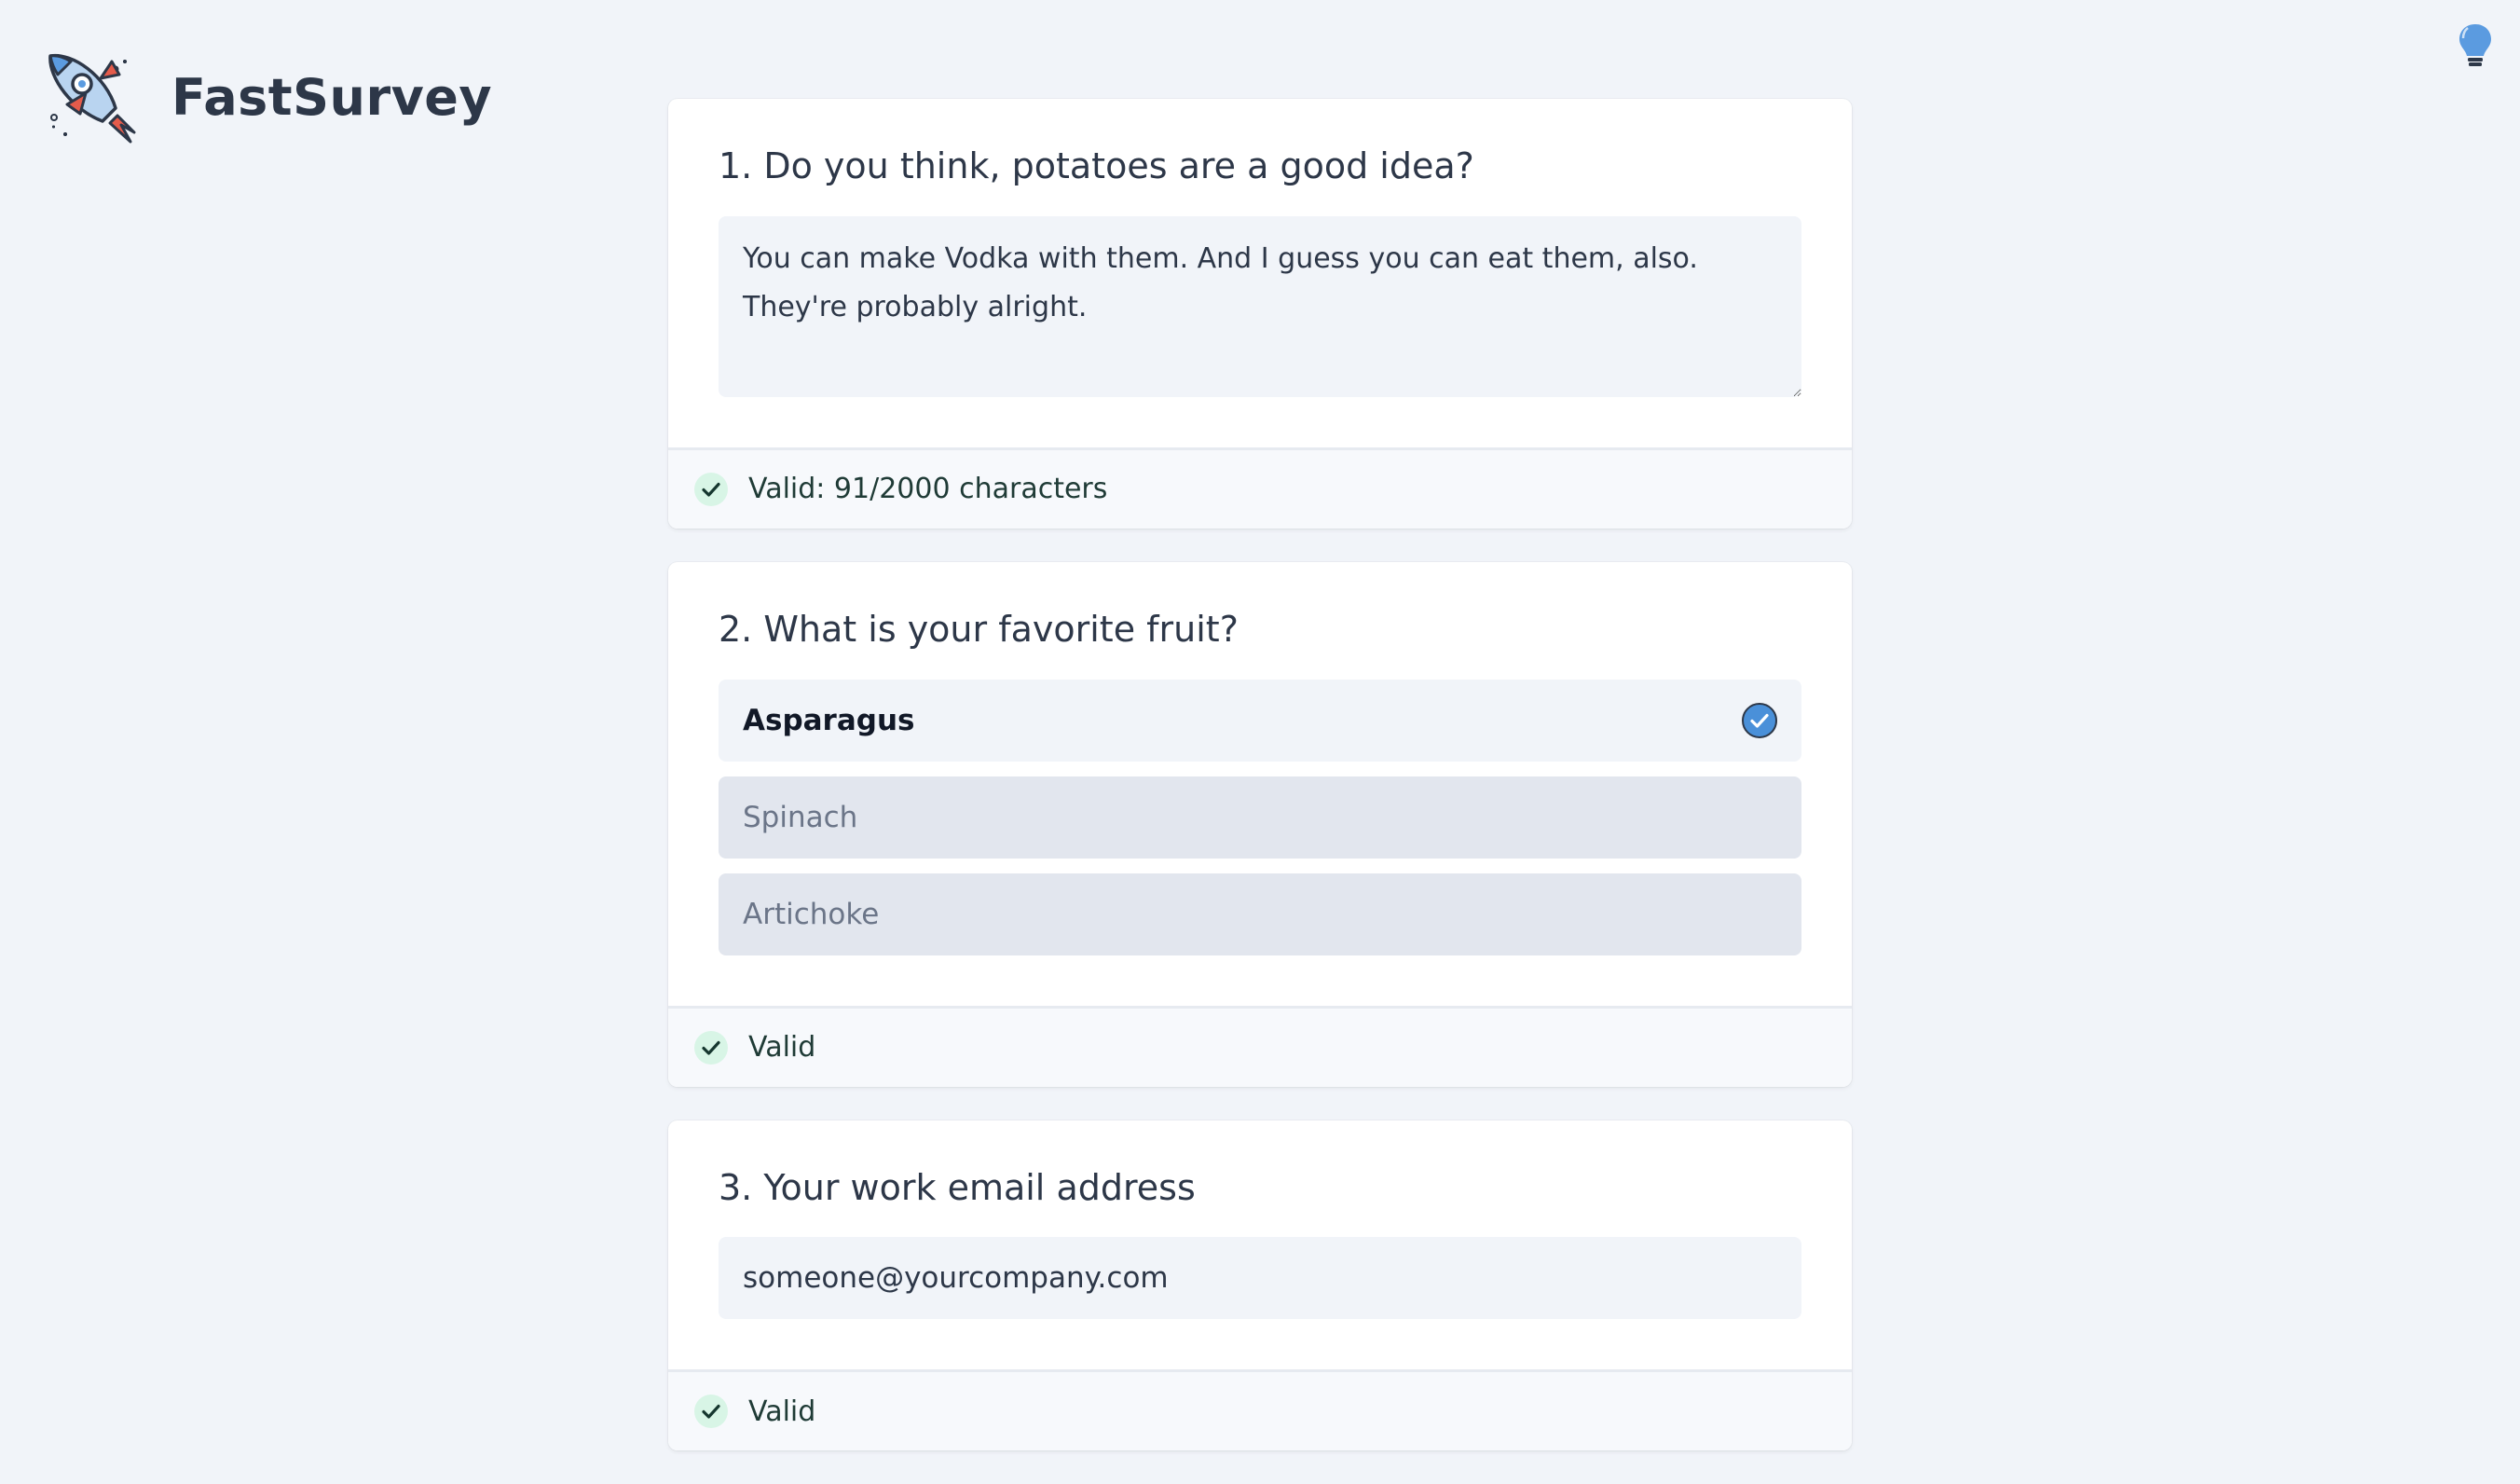  Describe the element at coordinates (928, 490) in the screenshot. I see `validation-text: Valid: 91/2000 characters` at that location.